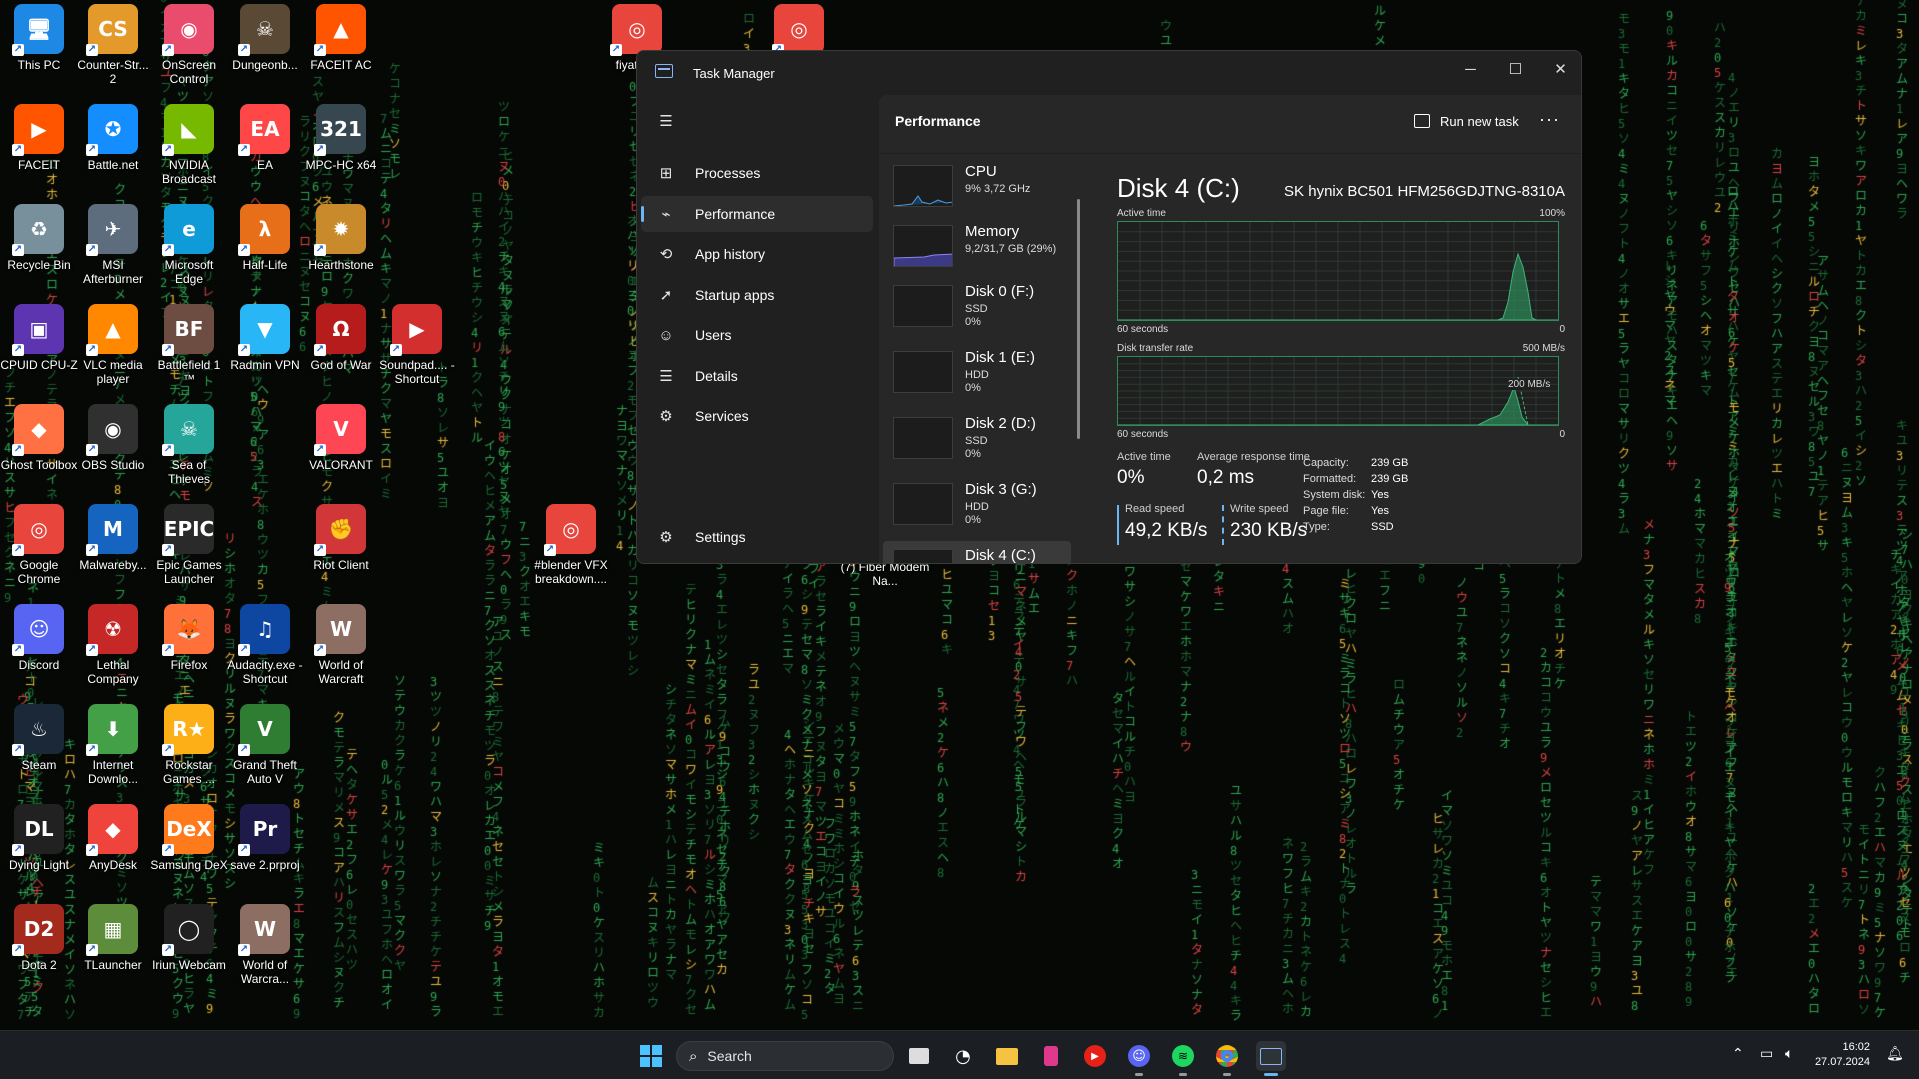 The width and height of the screenshot is (1919, 1079). Describe the element at coordinates (651, 1056) in the screenshot. I see `start-button` at that location.